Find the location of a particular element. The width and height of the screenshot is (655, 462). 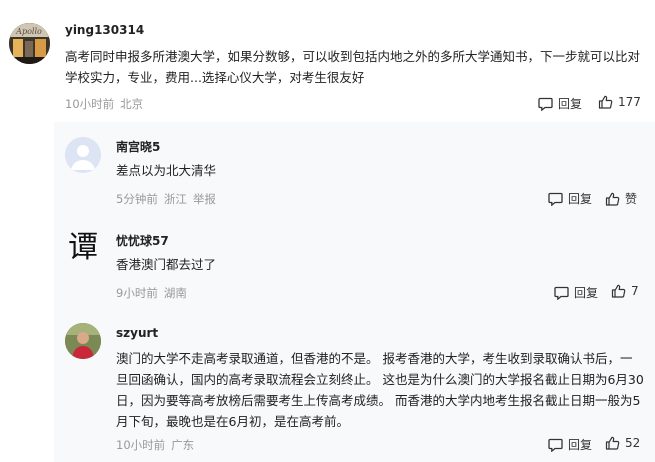

reply-1-reply-label: 回复 is located at coordinates (580, 199).